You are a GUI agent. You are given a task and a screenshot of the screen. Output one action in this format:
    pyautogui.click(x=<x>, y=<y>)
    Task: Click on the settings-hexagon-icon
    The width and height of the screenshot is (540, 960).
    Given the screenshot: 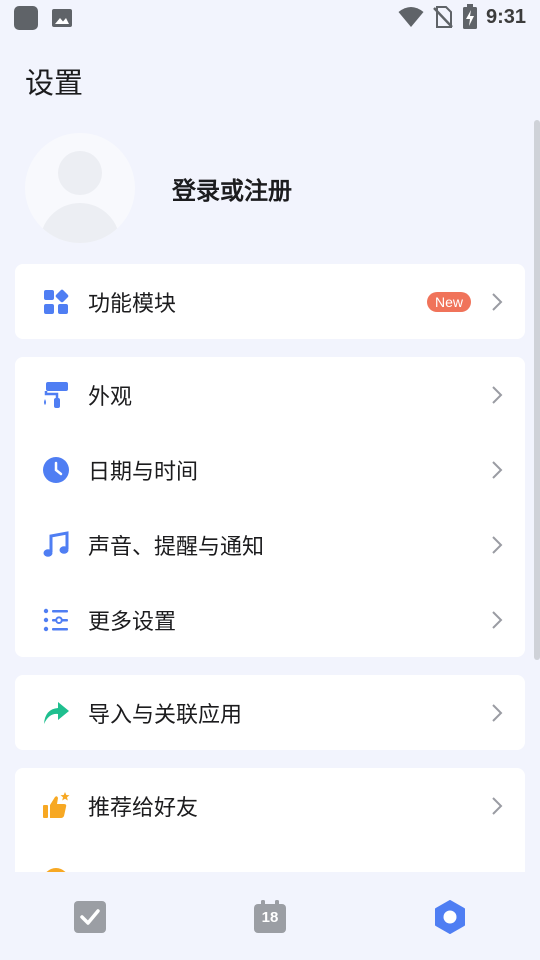 What is the action you would take?
    pyautogui.click(x=450, y=917)
    